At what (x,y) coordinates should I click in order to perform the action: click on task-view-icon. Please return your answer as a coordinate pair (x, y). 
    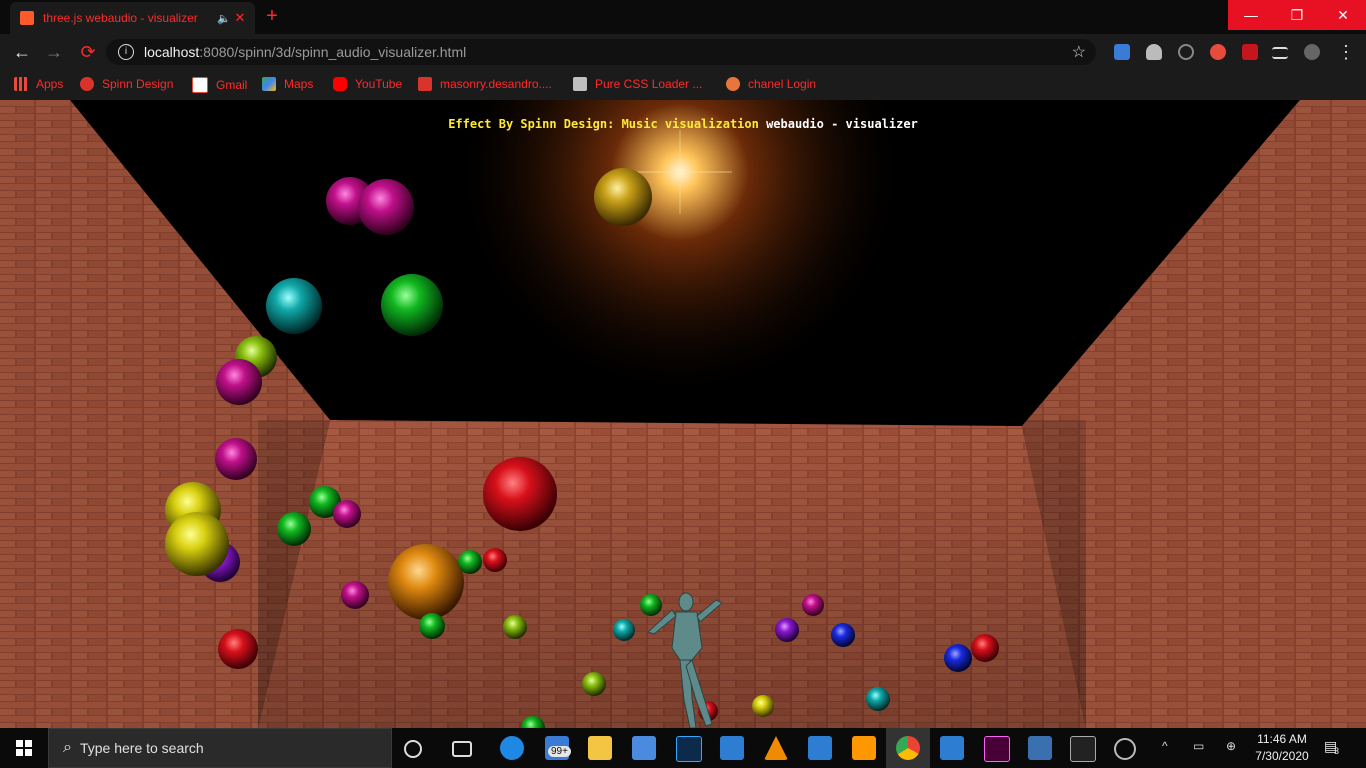
    Looking at the image, I should click on (462, 749).